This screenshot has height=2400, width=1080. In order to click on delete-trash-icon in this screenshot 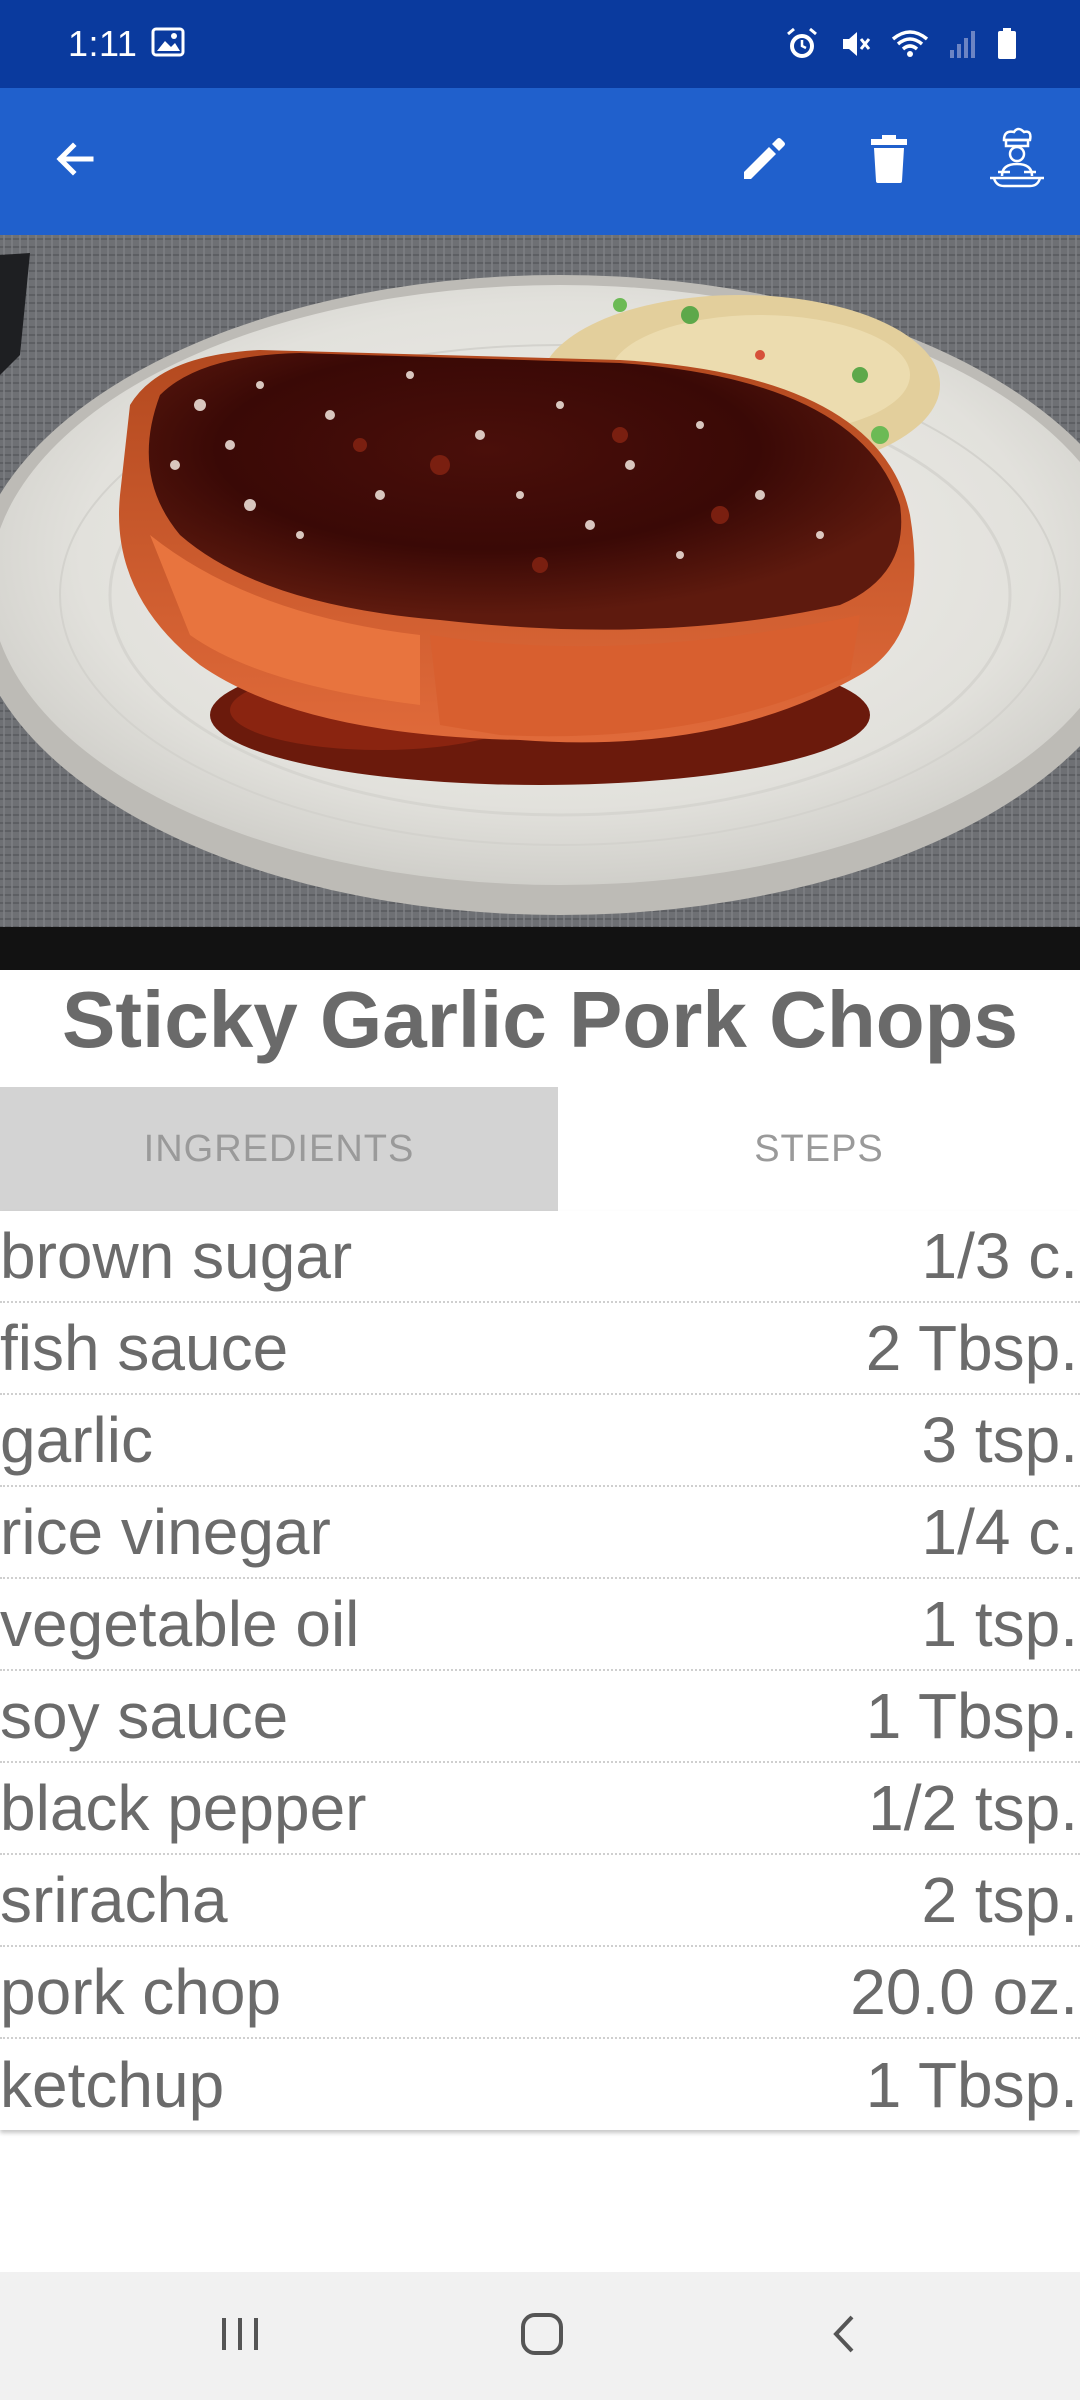, I will do `click(889, 161)`.